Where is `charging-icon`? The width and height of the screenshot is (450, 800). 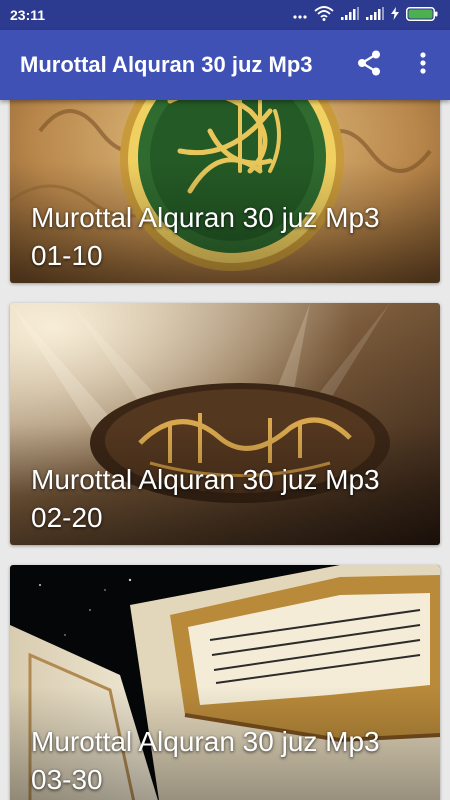
charging-icon is located at coordinates (395, 15).